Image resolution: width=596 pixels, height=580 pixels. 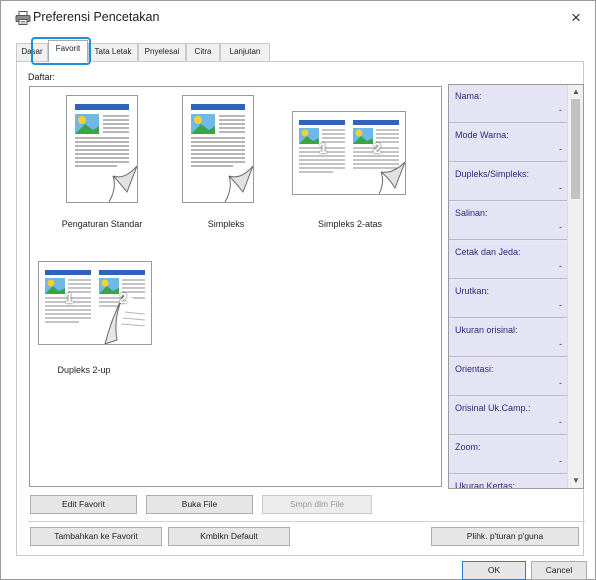 What do you see at coordinates (472, 291) in the screenshot?
I see `detail-label: Urutkan:` at bounding box center [472, 291].